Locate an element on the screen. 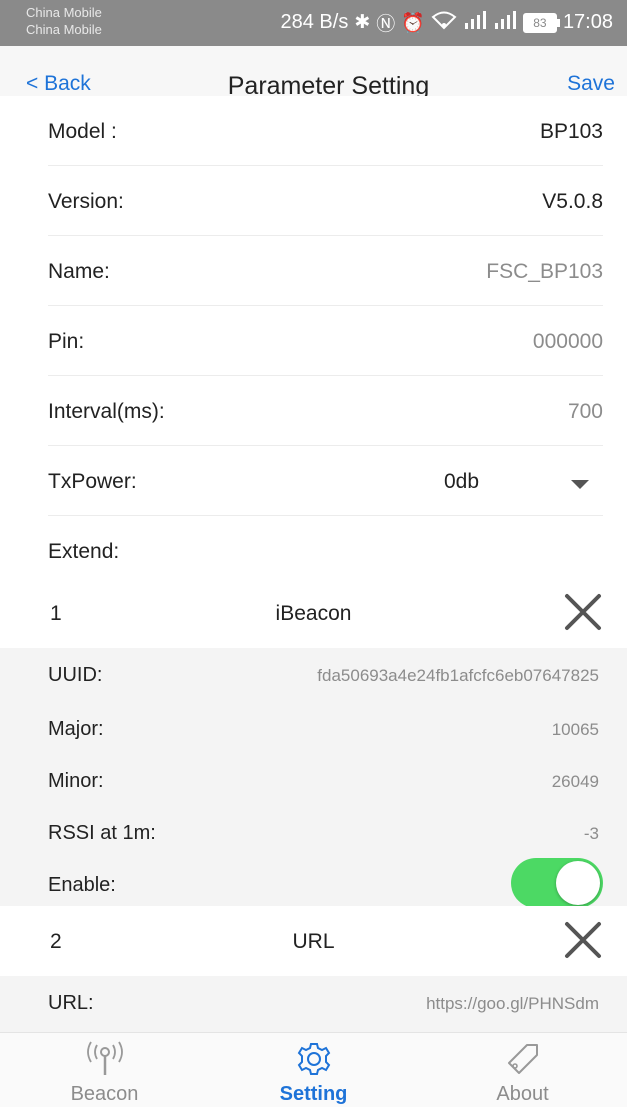  clock: 17:08 is located at coordinates (587, 22).